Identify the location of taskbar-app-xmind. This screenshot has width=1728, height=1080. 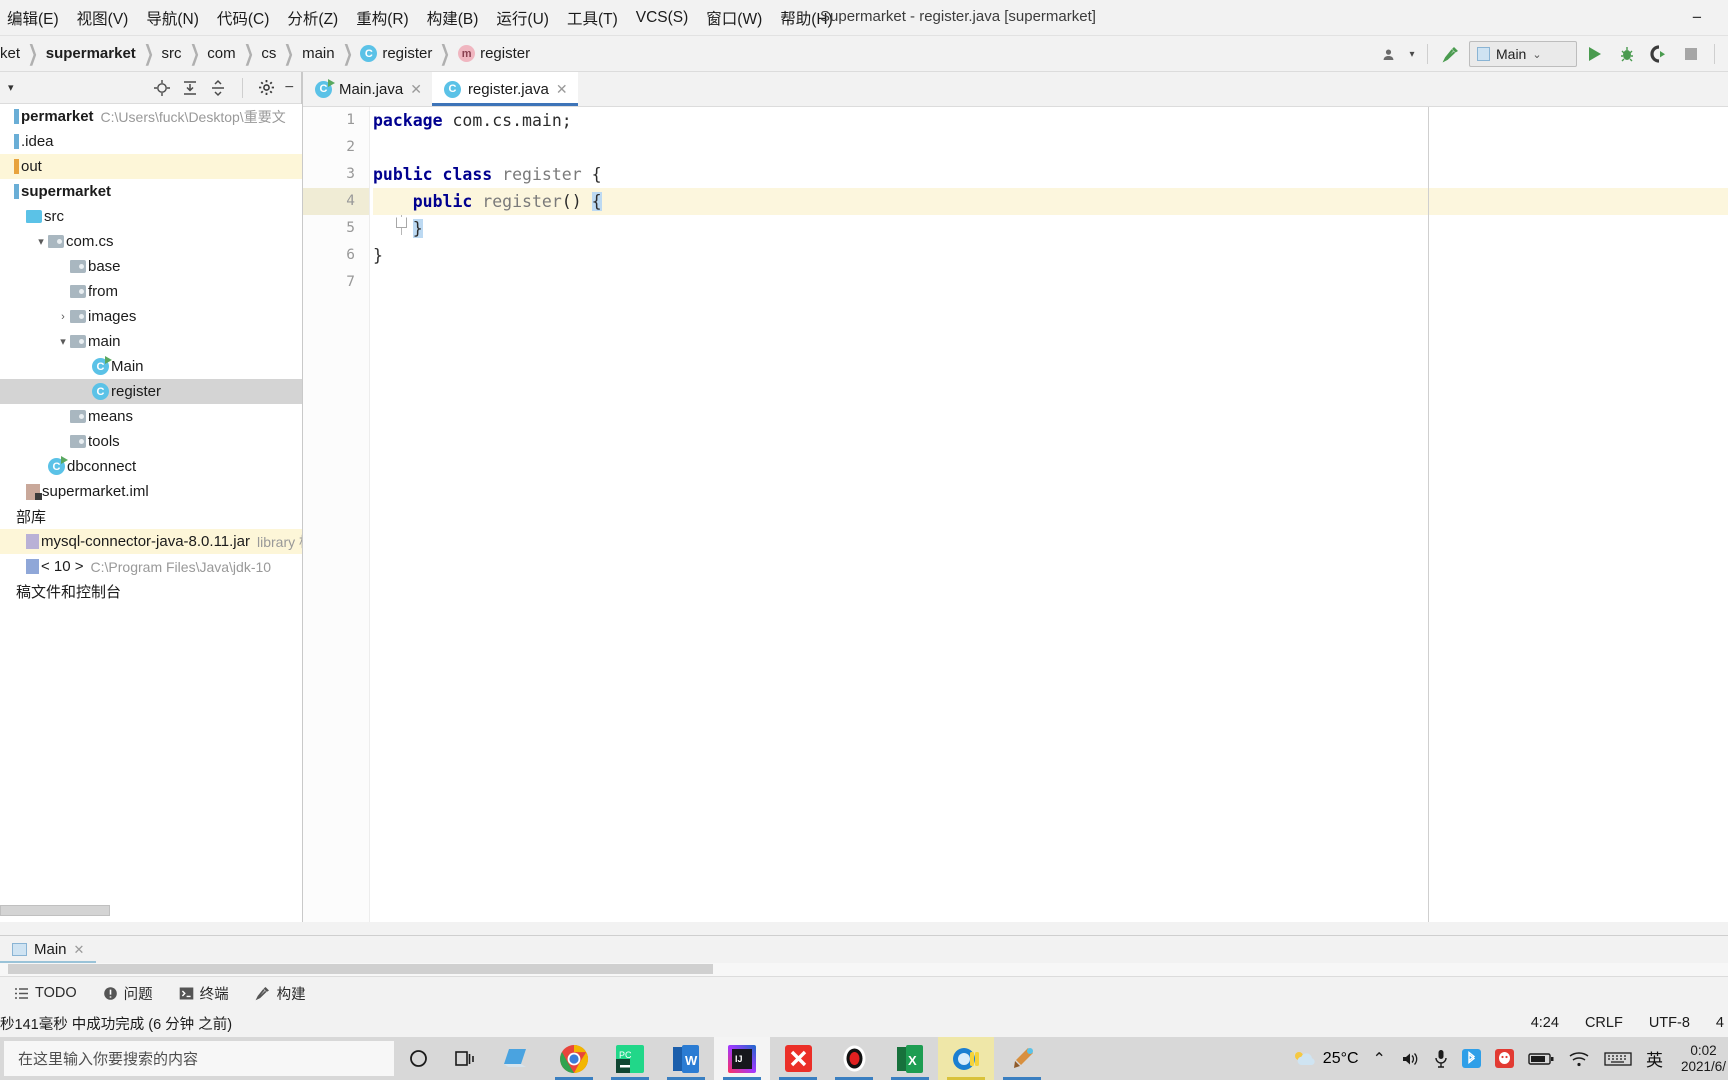
(798, 1058).